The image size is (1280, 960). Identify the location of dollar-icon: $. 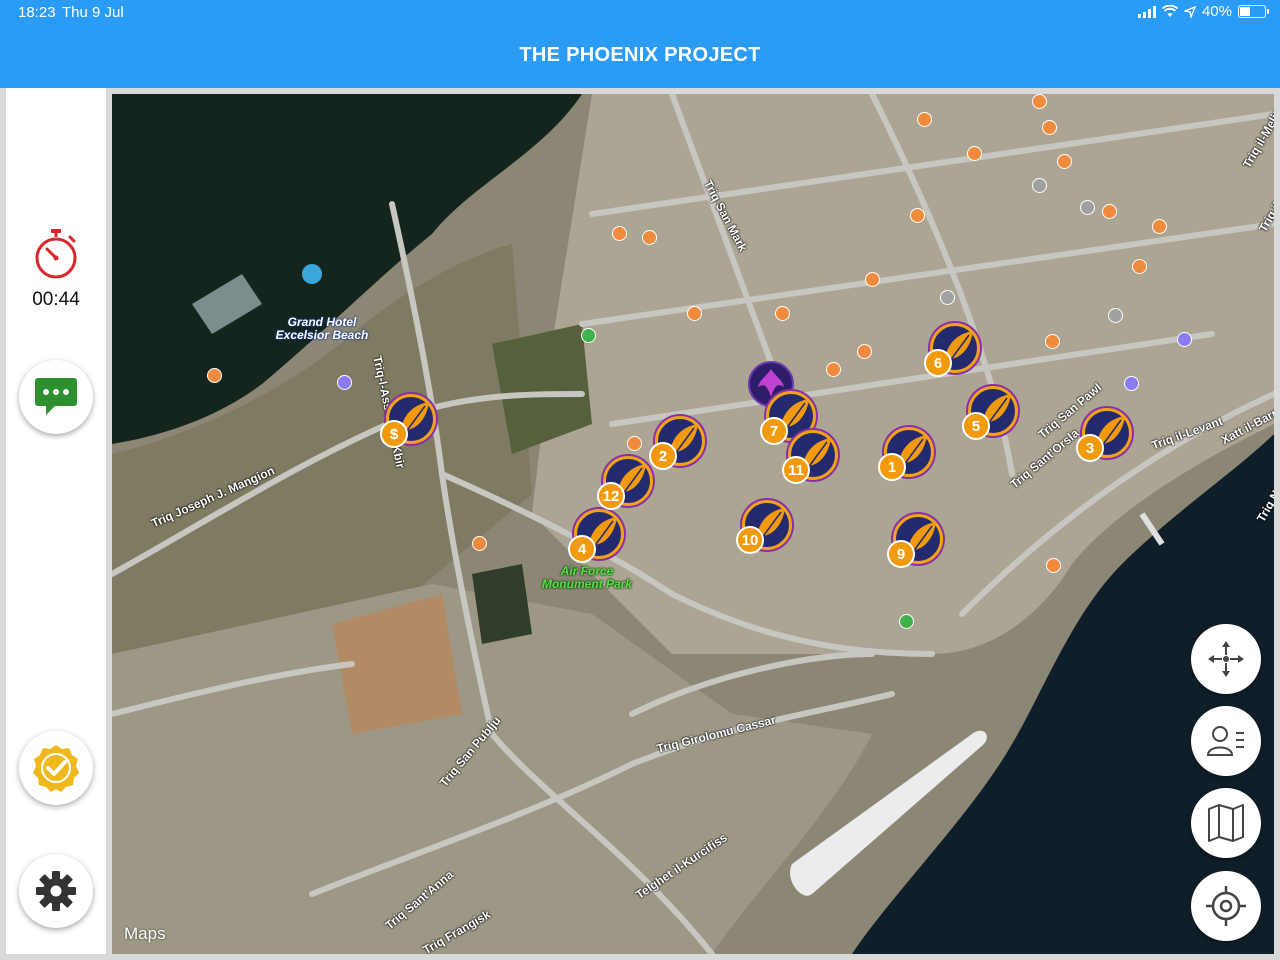
(394, 434).